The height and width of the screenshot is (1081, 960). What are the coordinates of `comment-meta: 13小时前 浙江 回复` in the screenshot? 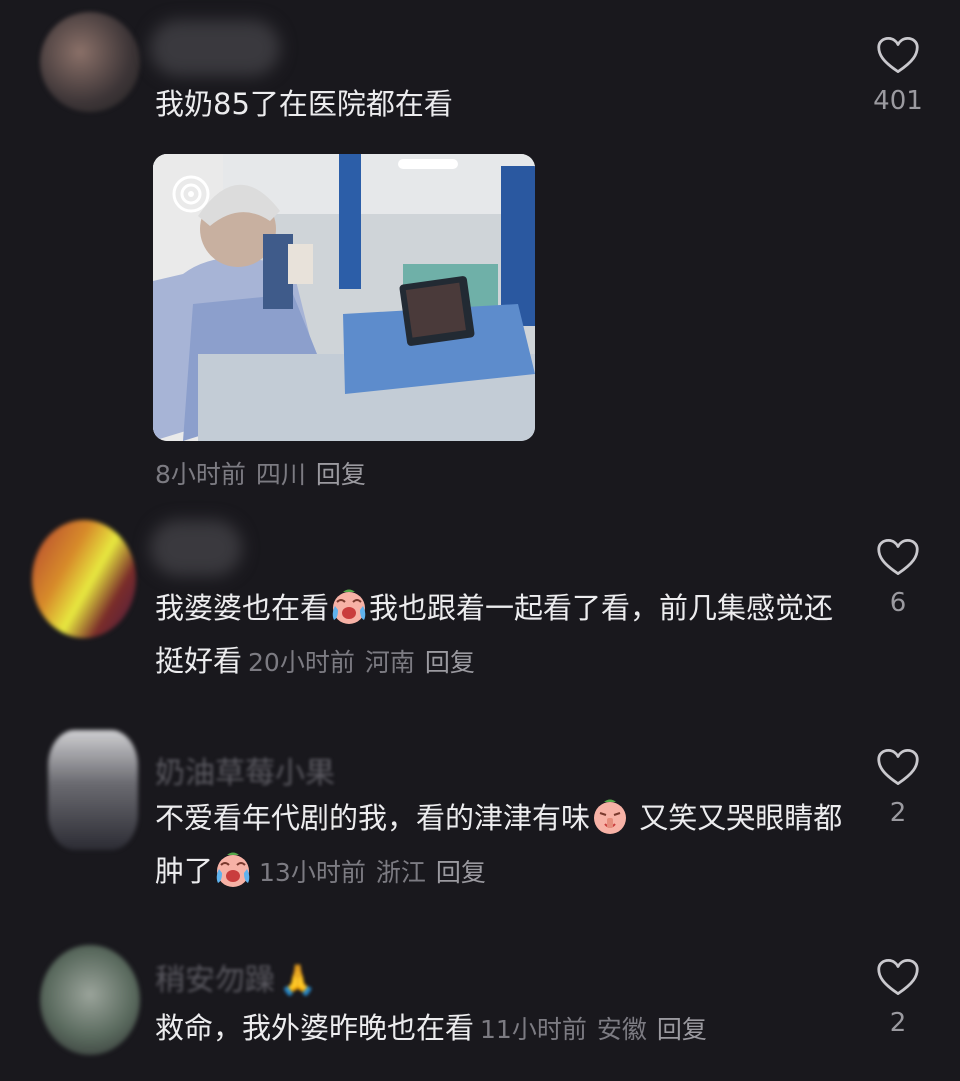 It's located at (377, 872).